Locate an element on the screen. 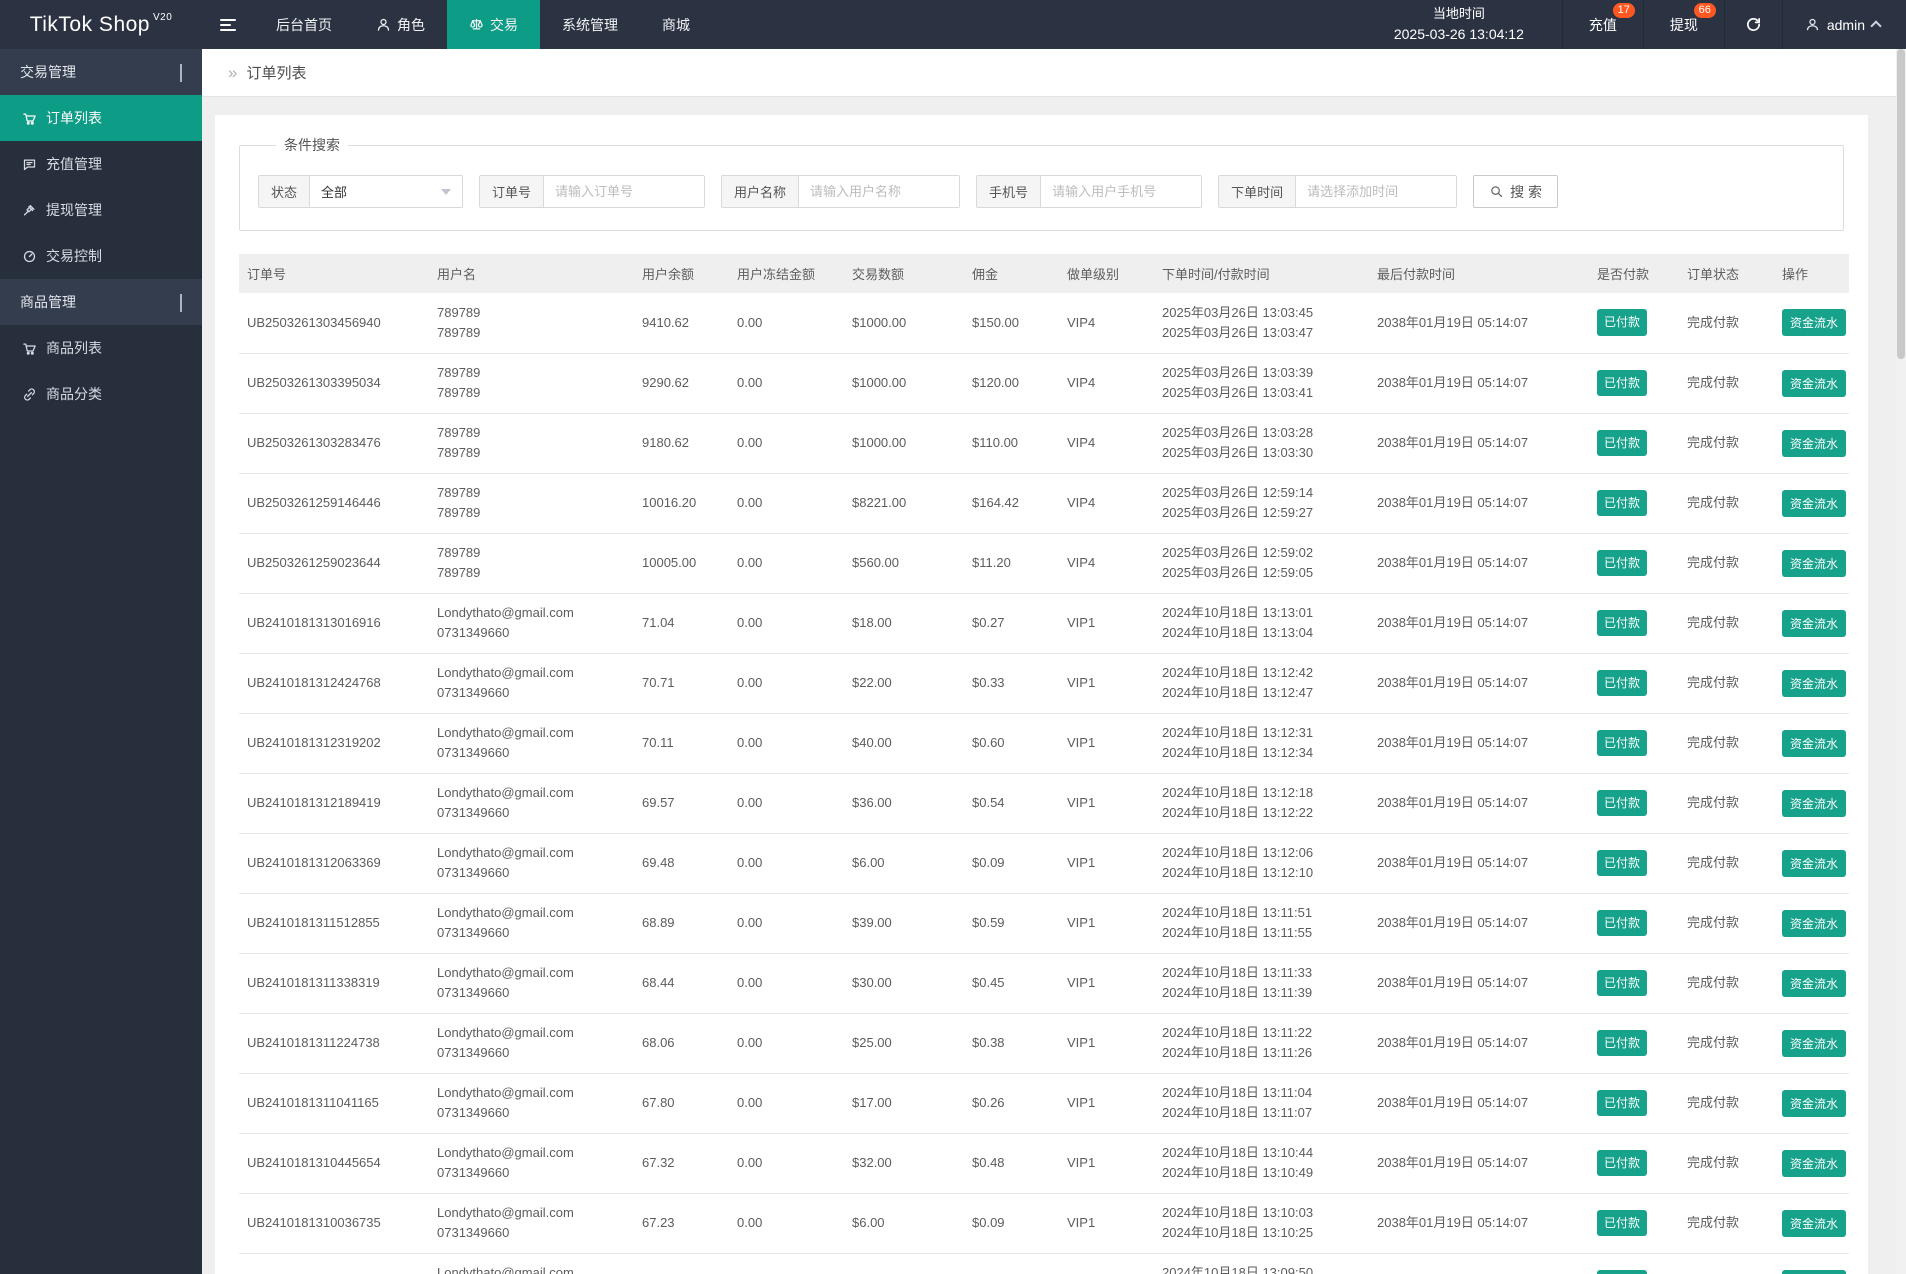  nav-item-4: 系统管理 is located at coordinates (590, 24).